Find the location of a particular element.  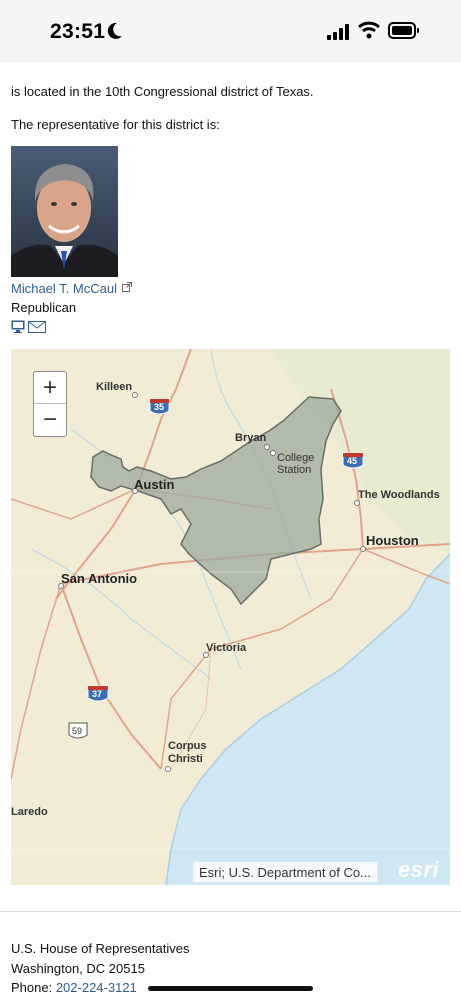

map-label-the-woodlands: The Woodlands is located at coordinates (399, 495).